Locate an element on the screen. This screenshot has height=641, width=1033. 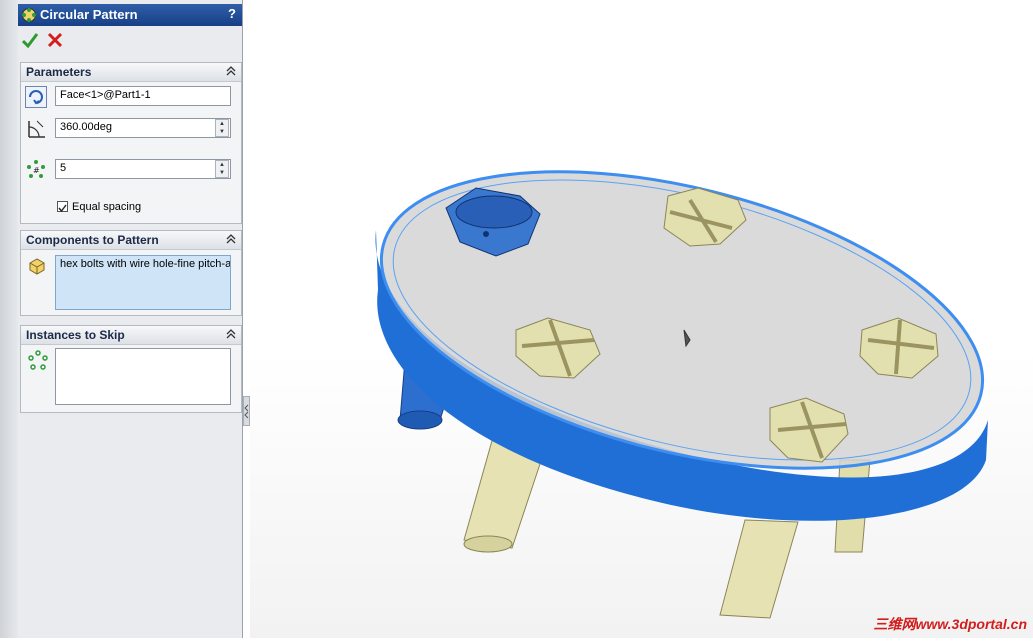
left-toolbar-strip is located at coordinates (9, 319).